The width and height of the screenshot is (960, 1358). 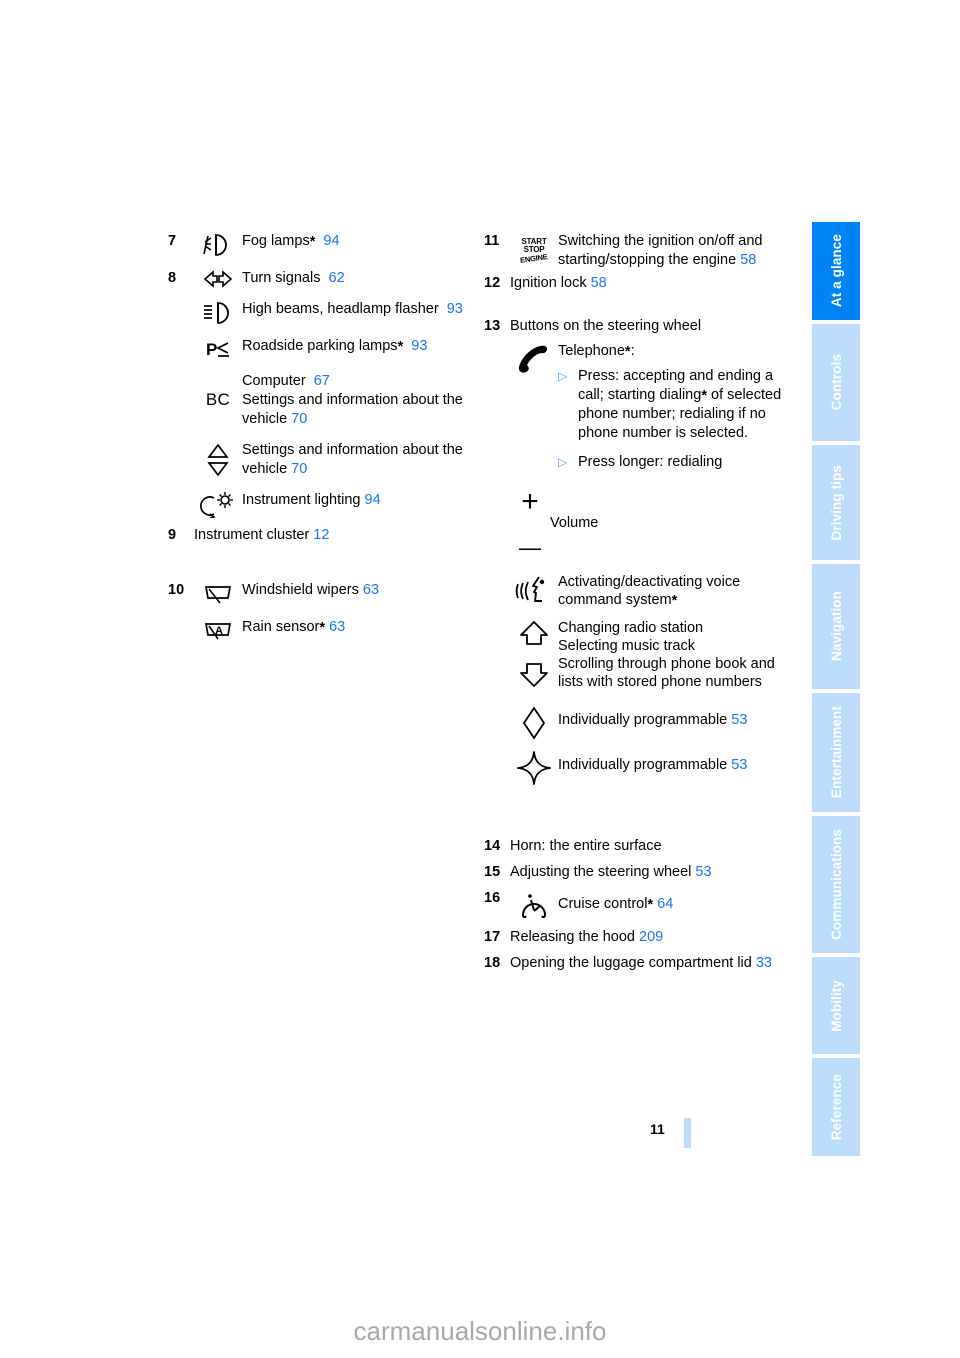 What do you see at coordinates (172, 241) in the screenshot?
I see `item-number: 7` at bounding box center [172, 241].